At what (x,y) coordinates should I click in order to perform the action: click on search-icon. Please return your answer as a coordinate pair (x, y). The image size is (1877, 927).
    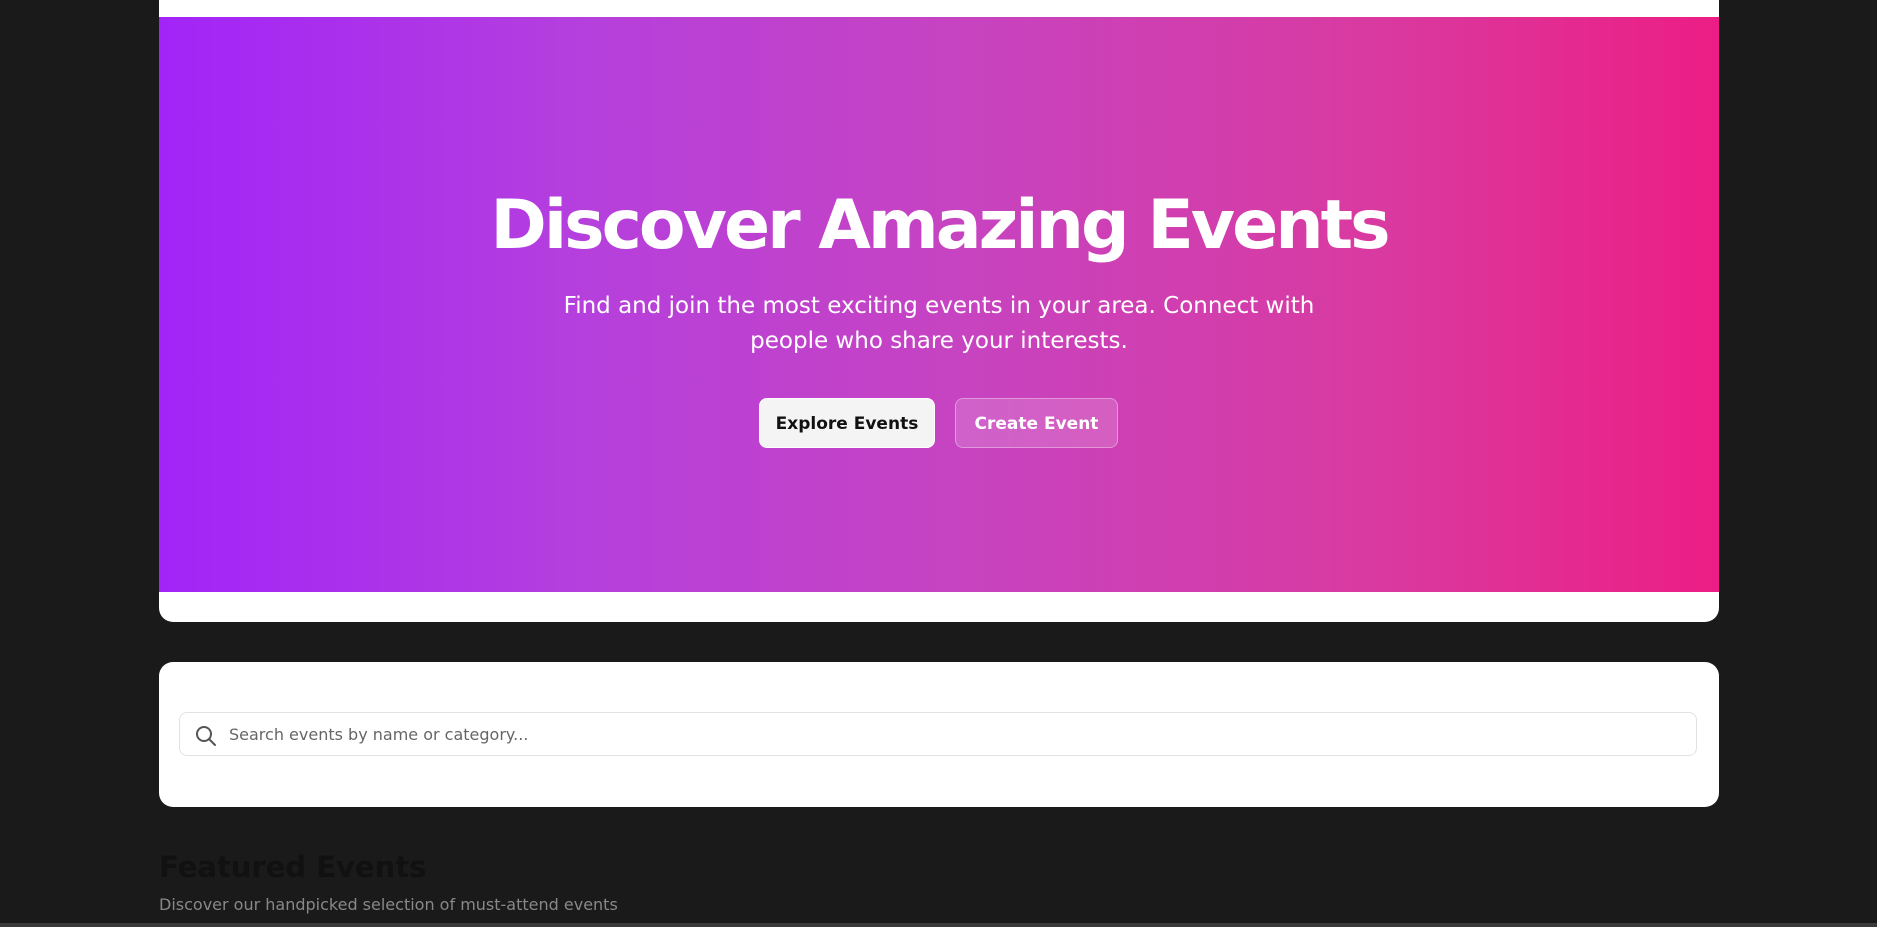
    Looking at the image, I should click on (206, 736).